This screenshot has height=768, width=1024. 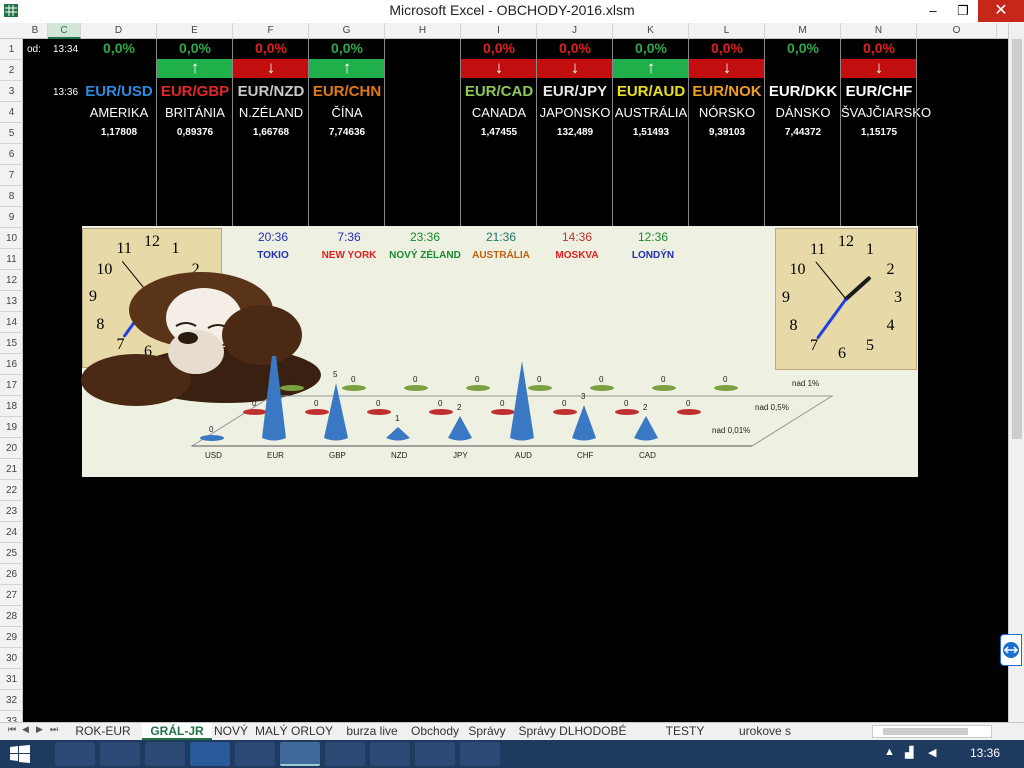 What do you see at coordinates (11, 70) in the screenshot?
I see `row-header-2: 2` at bounding box center [11, 70].